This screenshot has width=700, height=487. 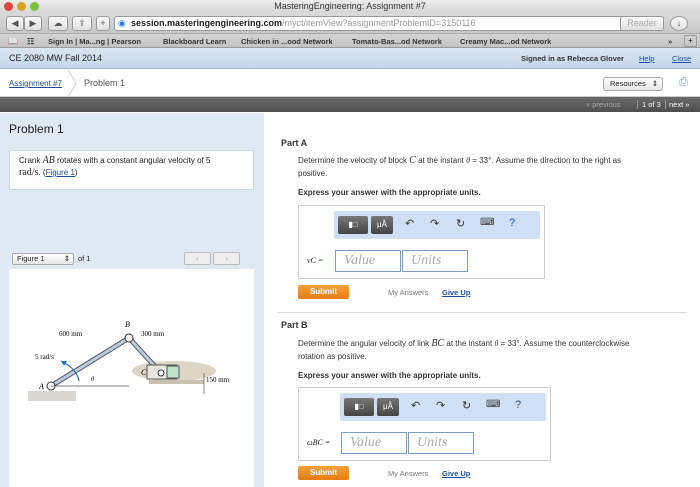 What do you see at coordinates (294, 325) in the screenshot?
I see `part-b-title: Part B` at bounding box center [294, 325].